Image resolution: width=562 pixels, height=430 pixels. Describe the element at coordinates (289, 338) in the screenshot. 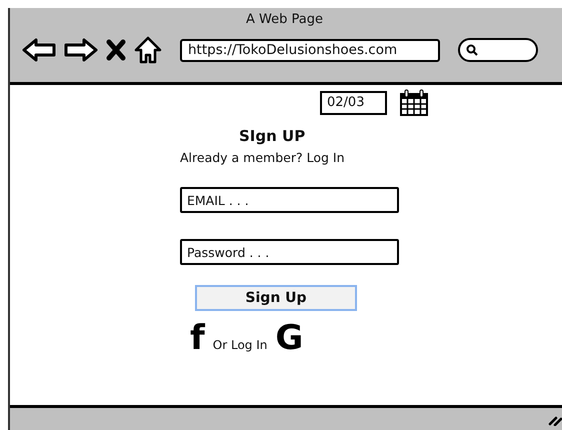

I see `google-logo: G` at that location.